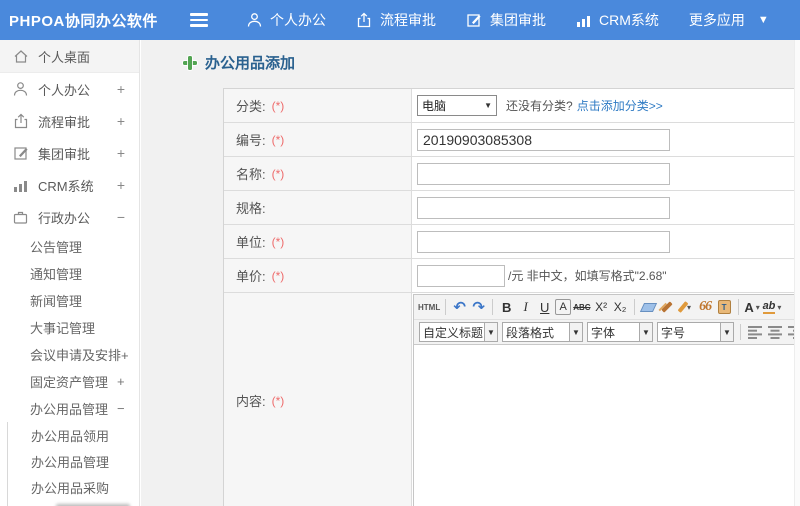  I want to click on underline-button: U, so click(544, 307).